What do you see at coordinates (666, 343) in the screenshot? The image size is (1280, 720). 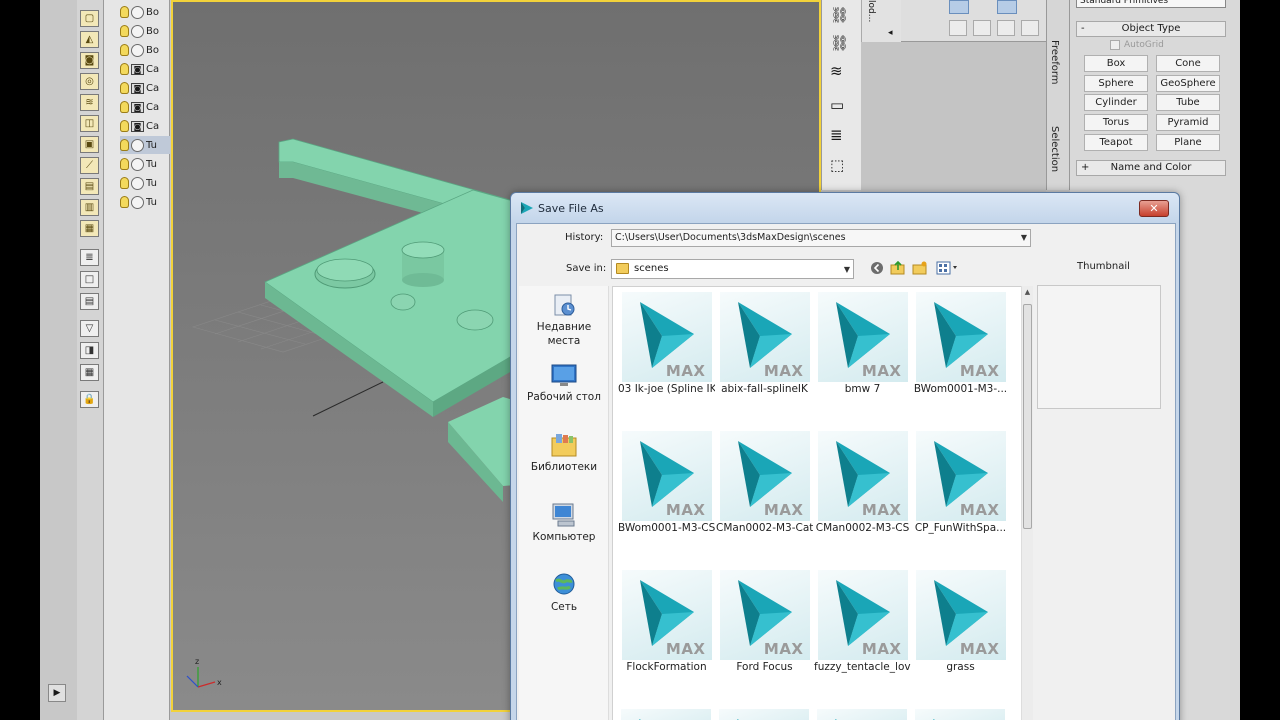 I see `file-item: MAX 03 Ik-joe (Spline IK)` at bounding box center [666, 343].